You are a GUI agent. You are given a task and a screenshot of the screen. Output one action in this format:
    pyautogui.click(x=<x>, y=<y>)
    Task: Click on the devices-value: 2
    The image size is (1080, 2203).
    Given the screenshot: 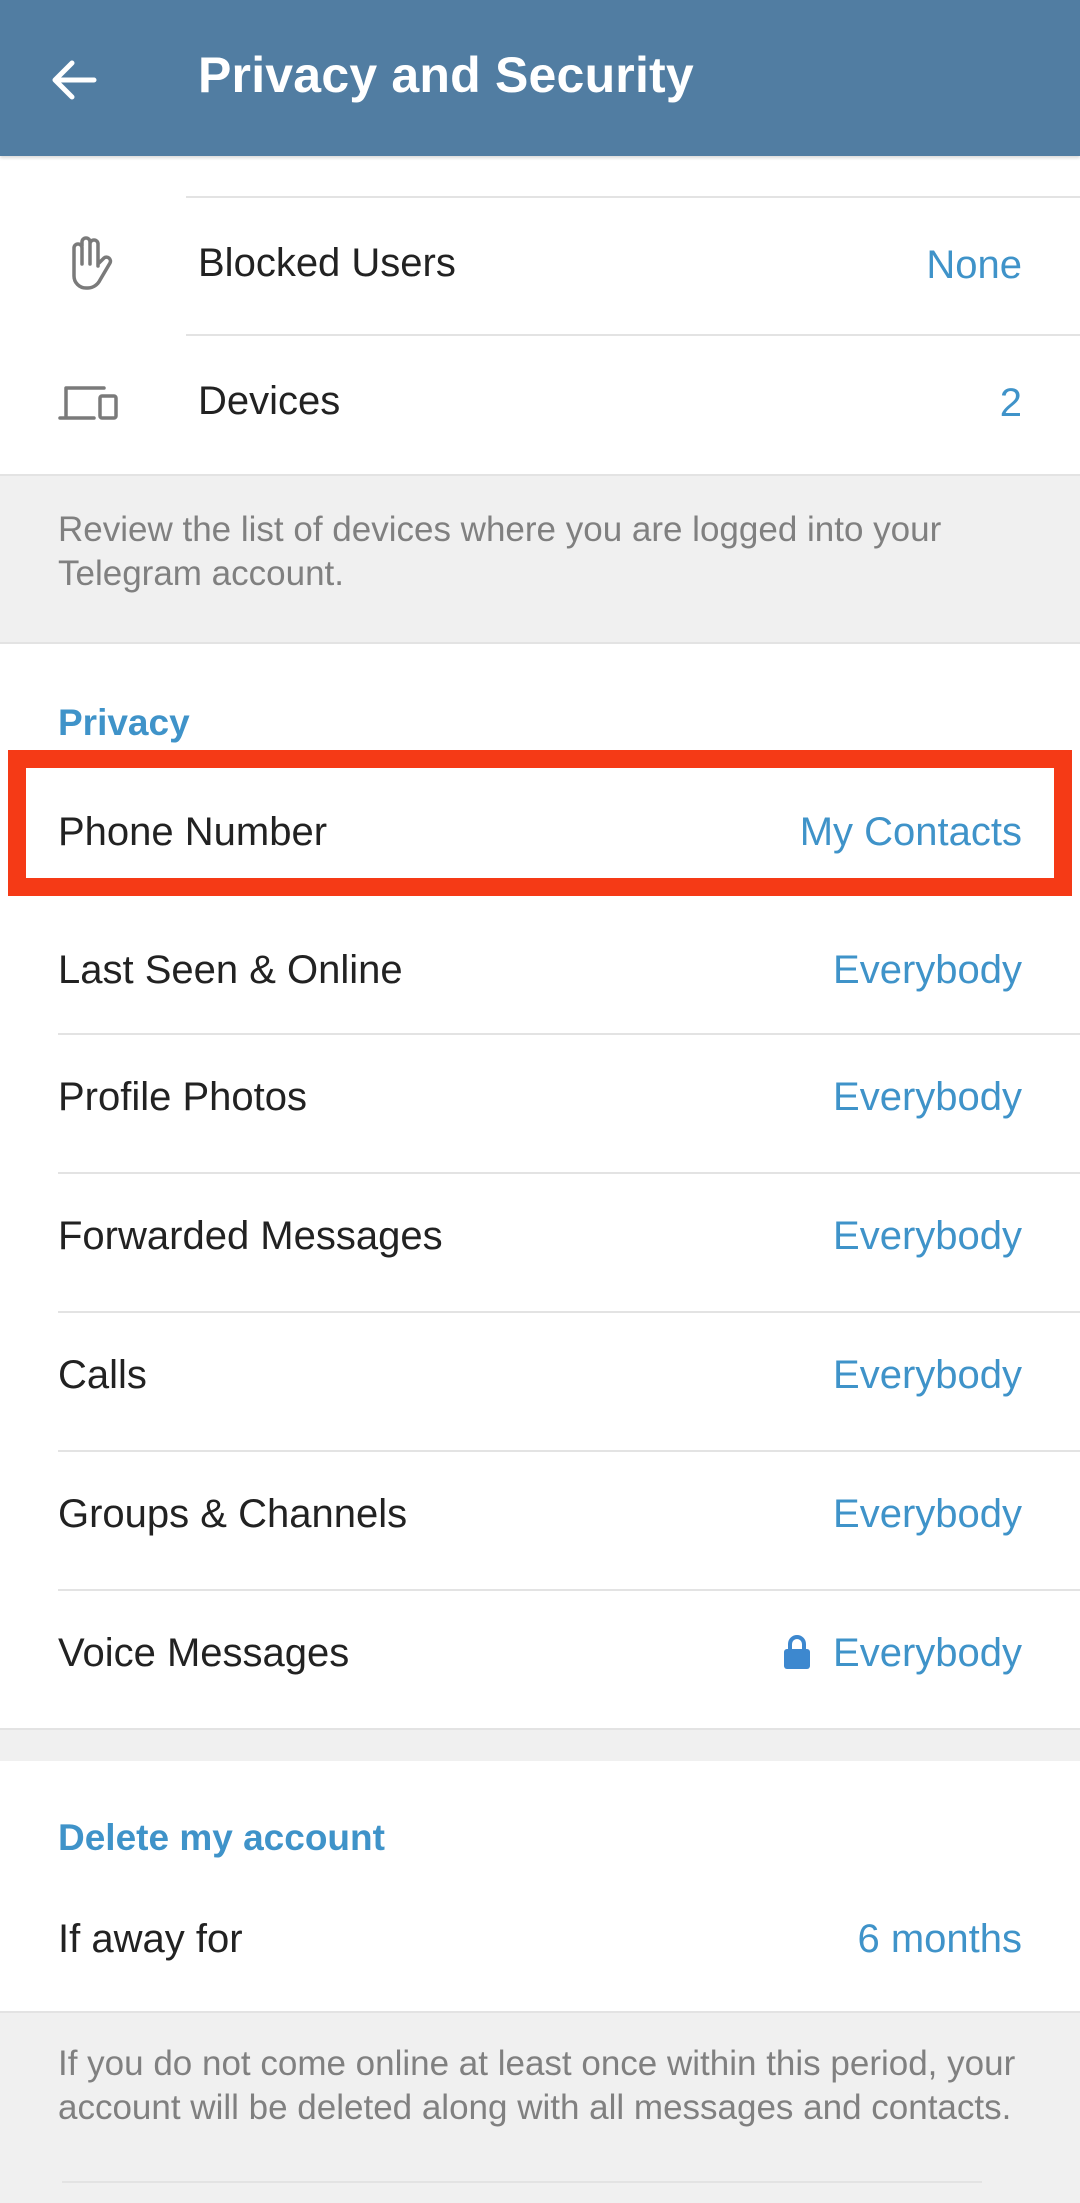 What is the action you would take?
    pyautogui.click(x=1010, y=403)
    